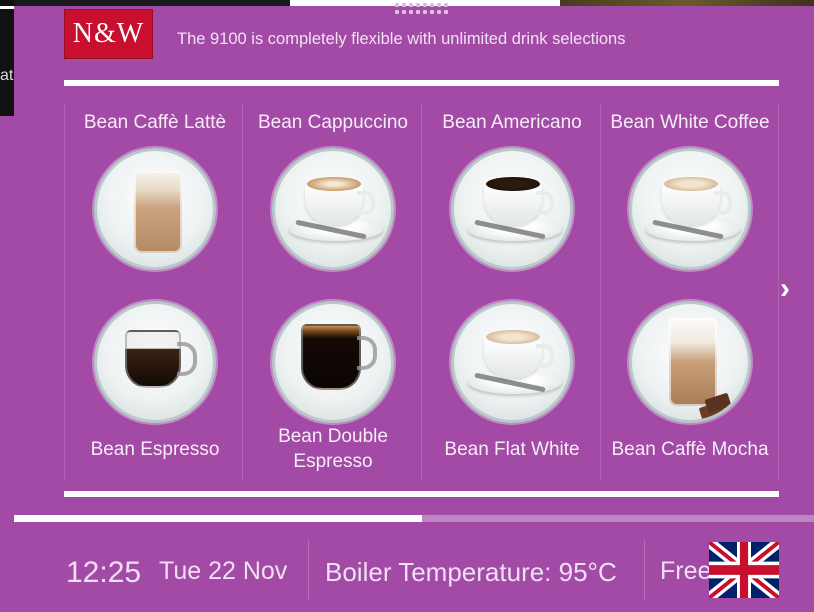 The width and height of the screenshot is (814, 612). Describe the element at coordinates (690, 209) in the screenshot. I see `white-coffee-cup-icon` at that location.